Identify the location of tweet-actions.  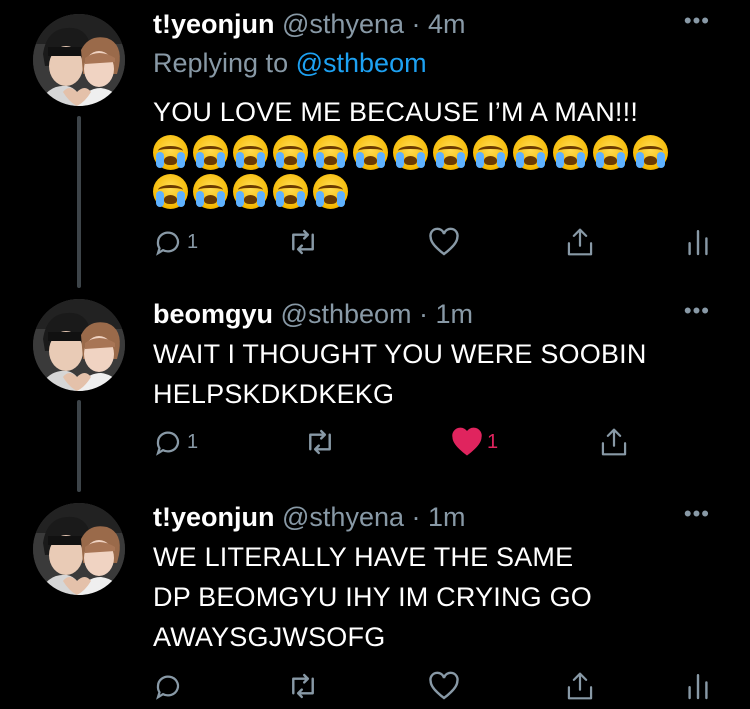
(433, 686).